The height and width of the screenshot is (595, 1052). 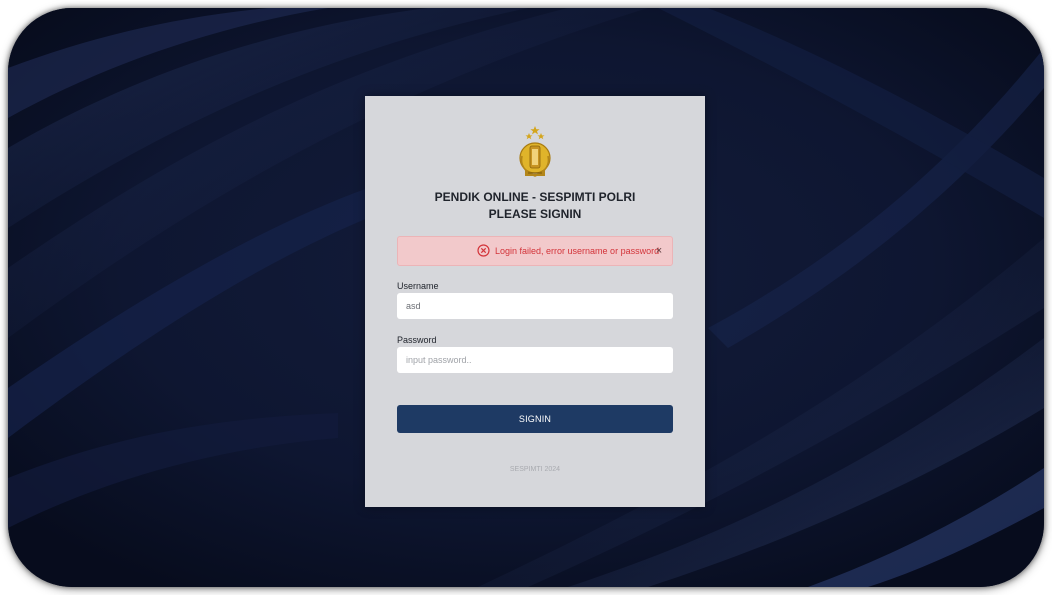 I want to click on username-input, so click(x=535, y=306).